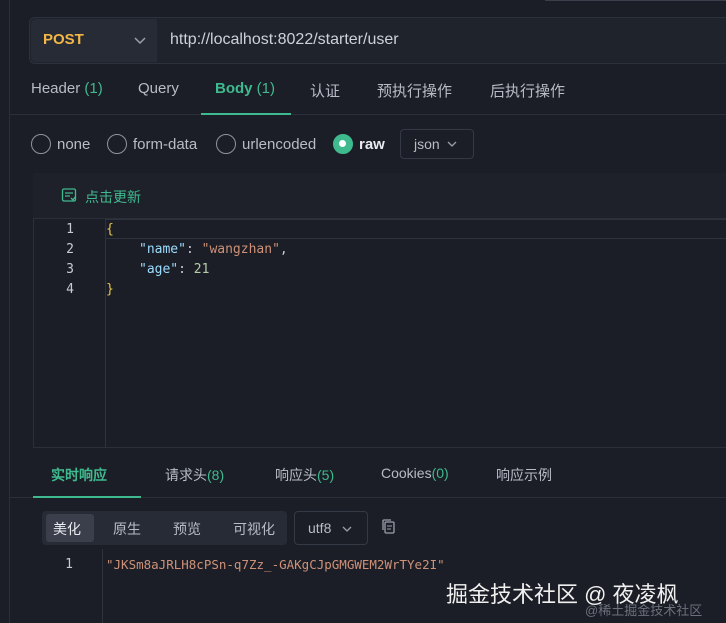 This screenshot has height=623, width=726. I want to click on tab-auth-label: 认证, so click(325, 91).